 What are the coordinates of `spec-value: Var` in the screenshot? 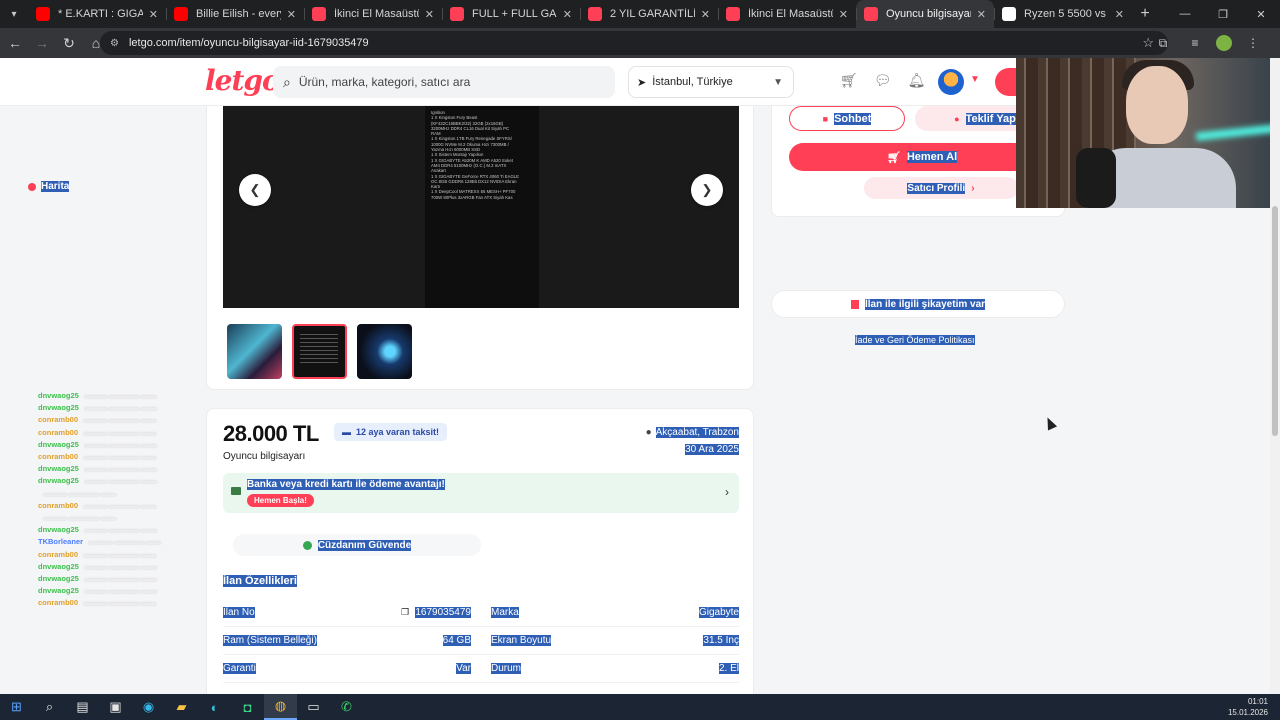 It's located at (463, 668).